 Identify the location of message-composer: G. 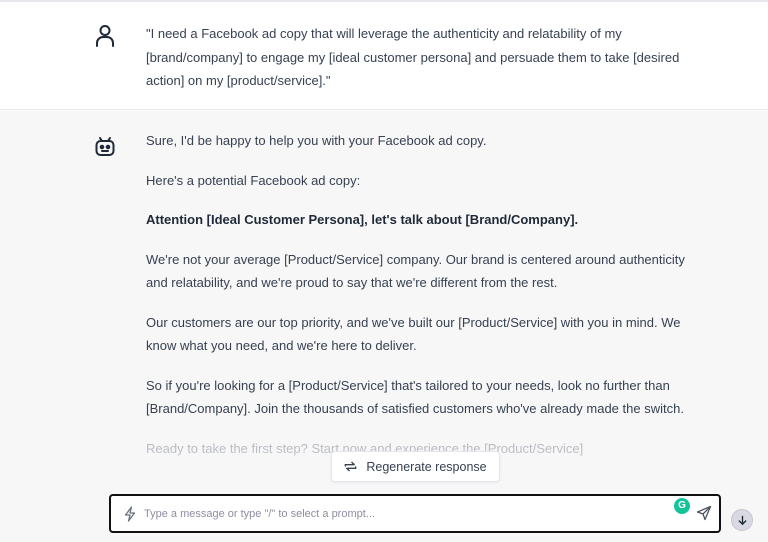
(415, 513).